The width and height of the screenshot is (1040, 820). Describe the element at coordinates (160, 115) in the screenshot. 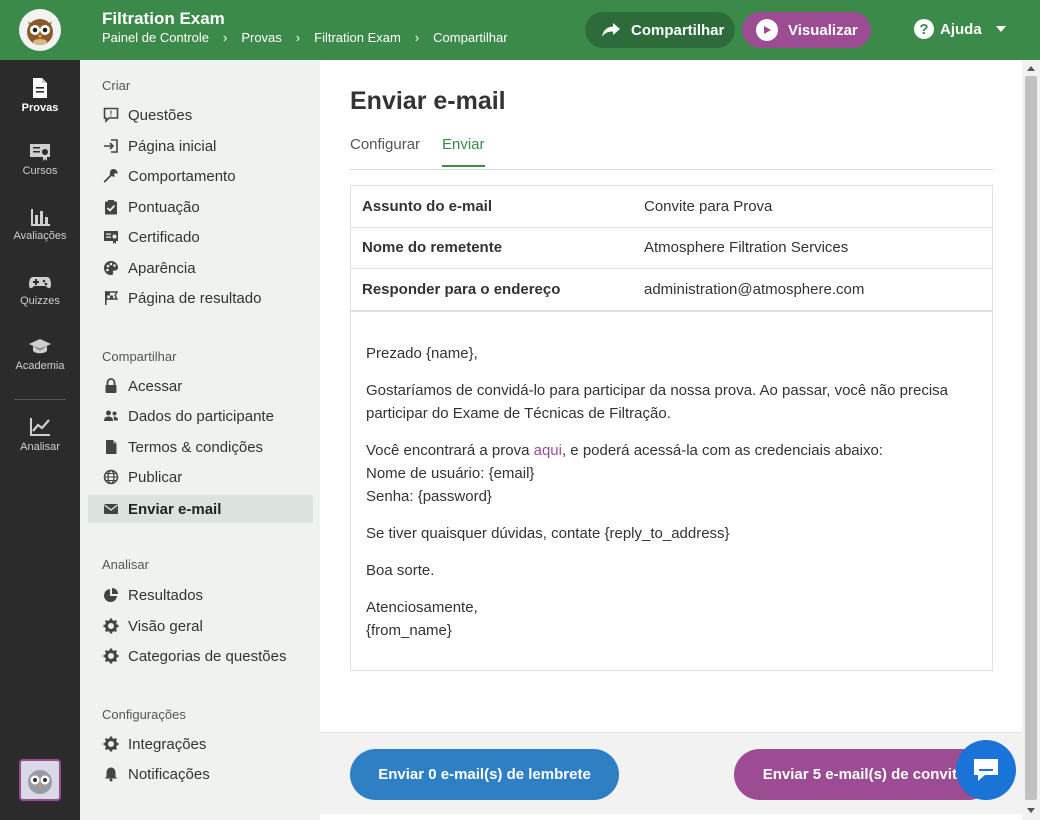

I see `sidebar-item-label: Questões` at that location.